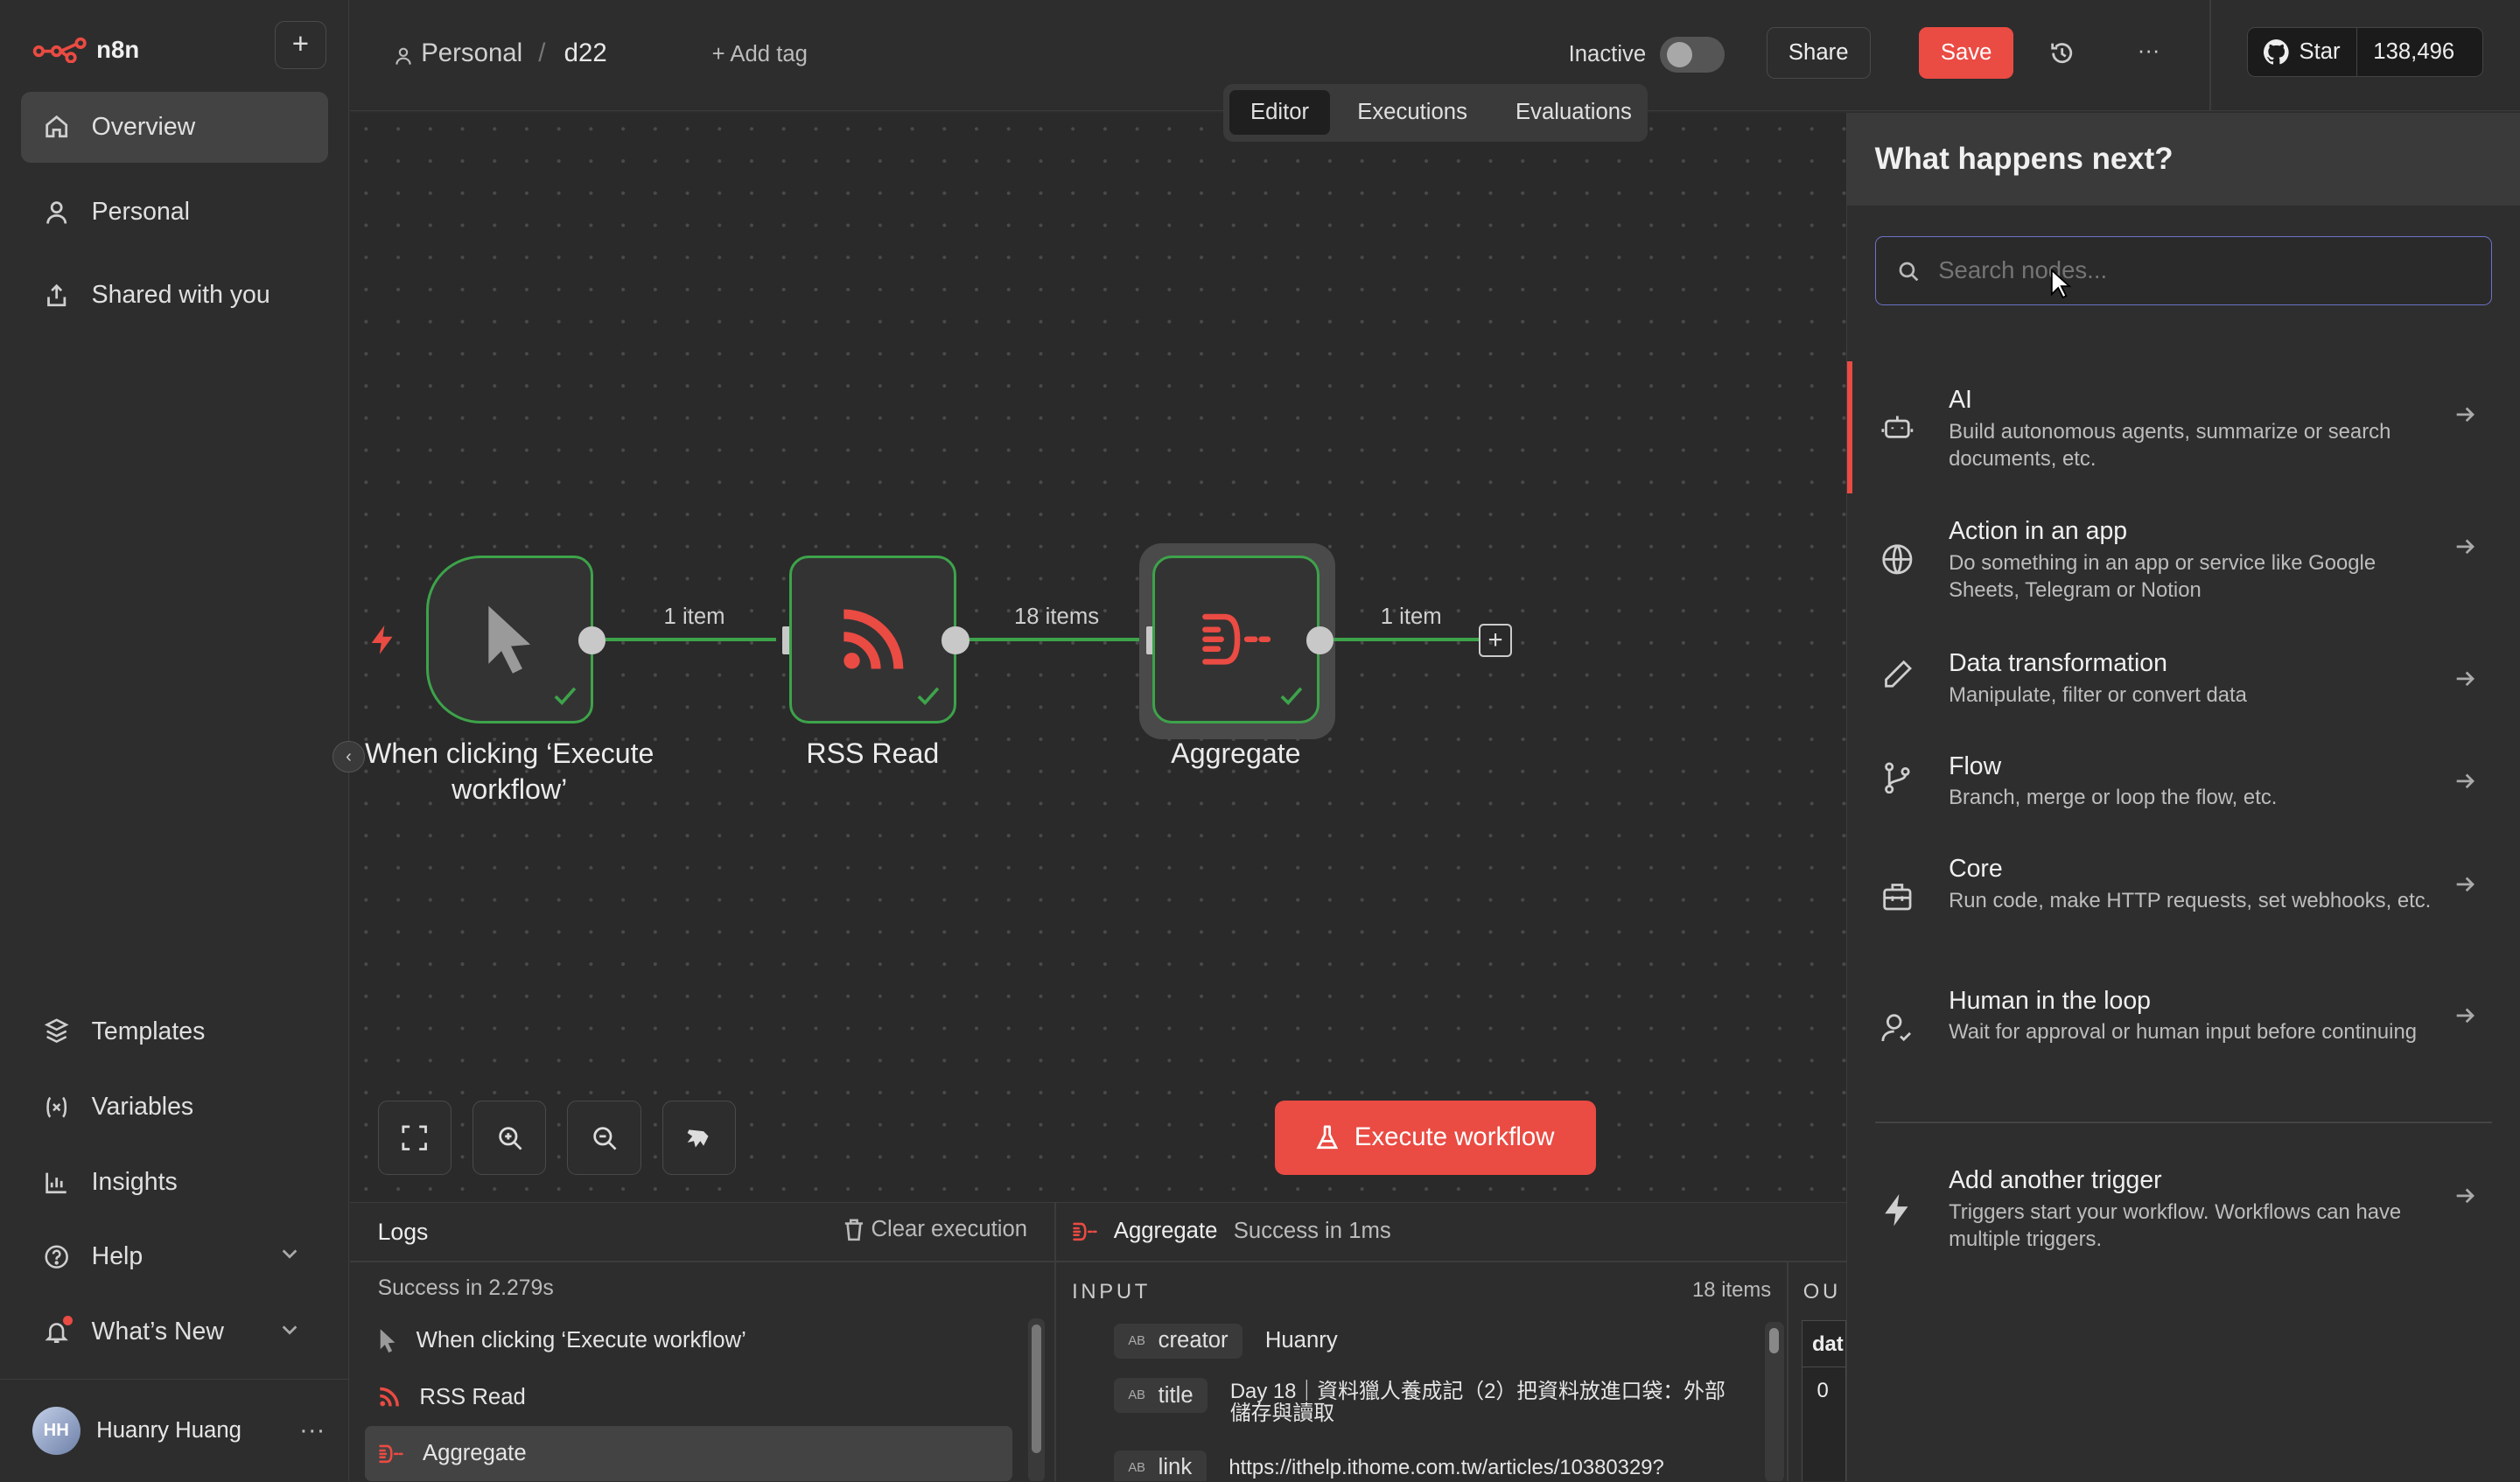 Image resolution: width=2520 pixels, height=1482 pixels. I want to click on sidebar-item-personal: Personal, so click(174, 212).